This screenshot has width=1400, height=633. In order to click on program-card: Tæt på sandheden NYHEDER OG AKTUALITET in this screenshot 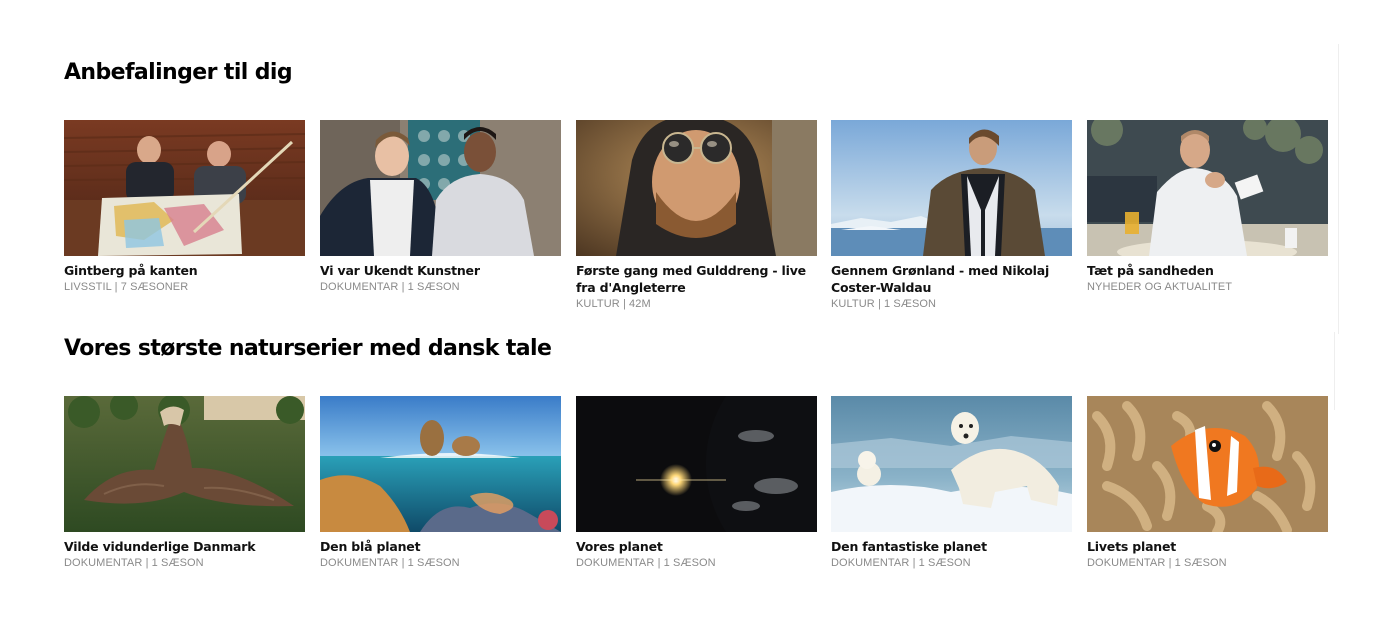, I will do `click(1207, 207)`.